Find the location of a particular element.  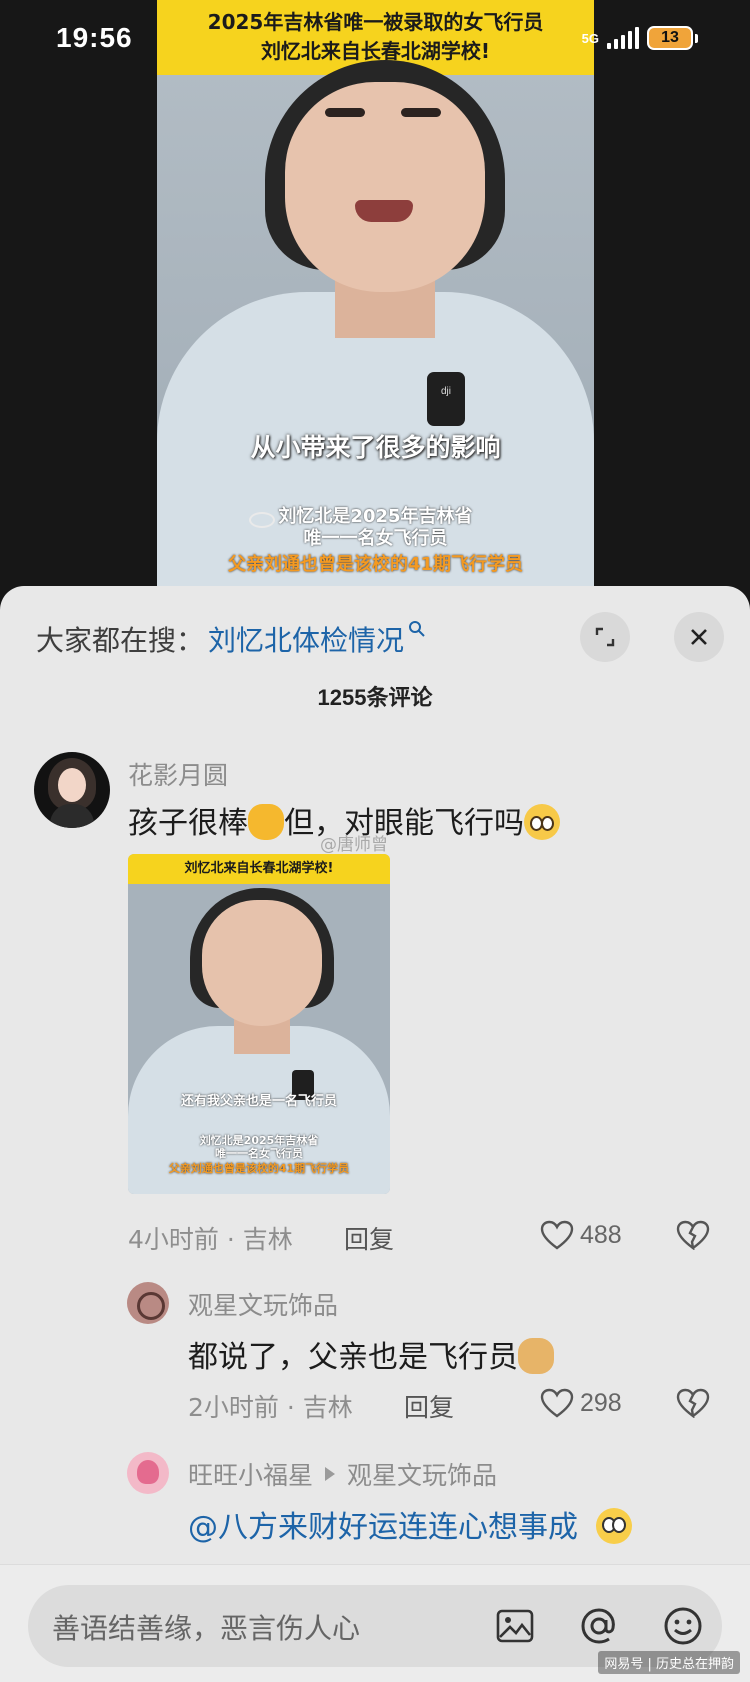

like-button: 488 is located at coordinates (581, 1235).